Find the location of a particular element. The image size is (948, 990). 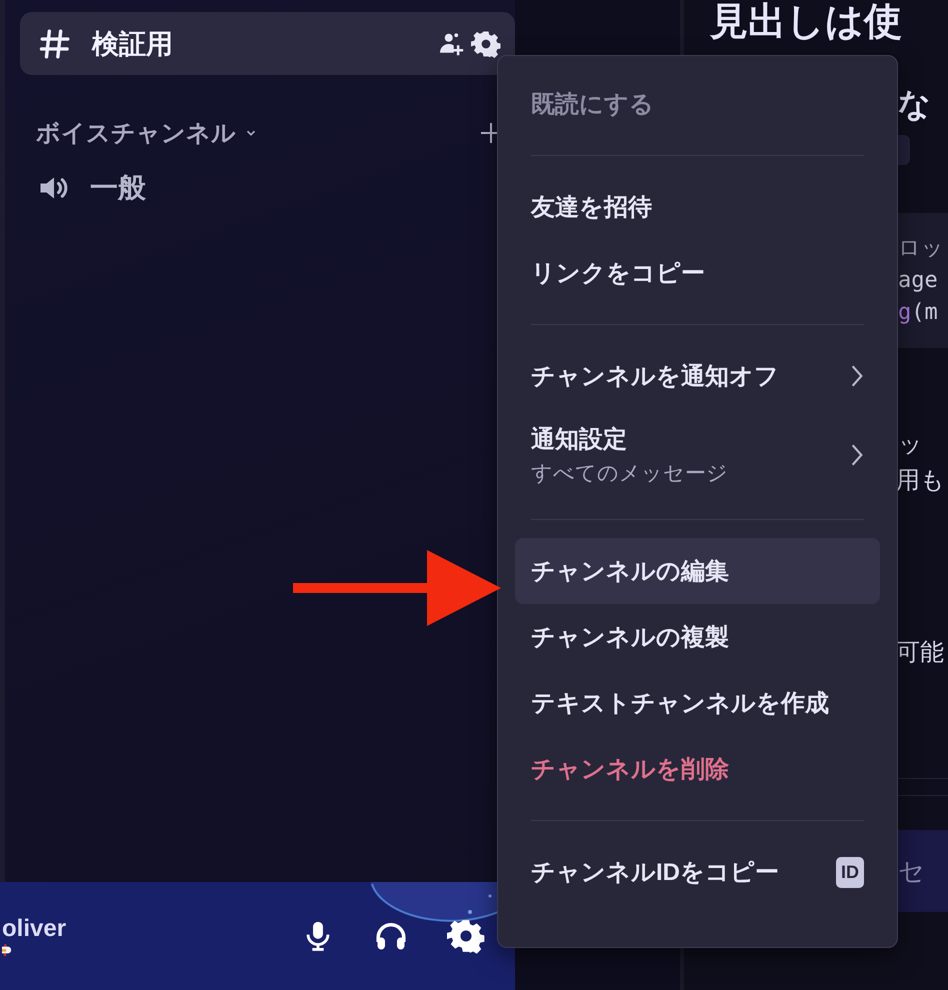

status-emoji-icon is located at coordinates (7, 950).